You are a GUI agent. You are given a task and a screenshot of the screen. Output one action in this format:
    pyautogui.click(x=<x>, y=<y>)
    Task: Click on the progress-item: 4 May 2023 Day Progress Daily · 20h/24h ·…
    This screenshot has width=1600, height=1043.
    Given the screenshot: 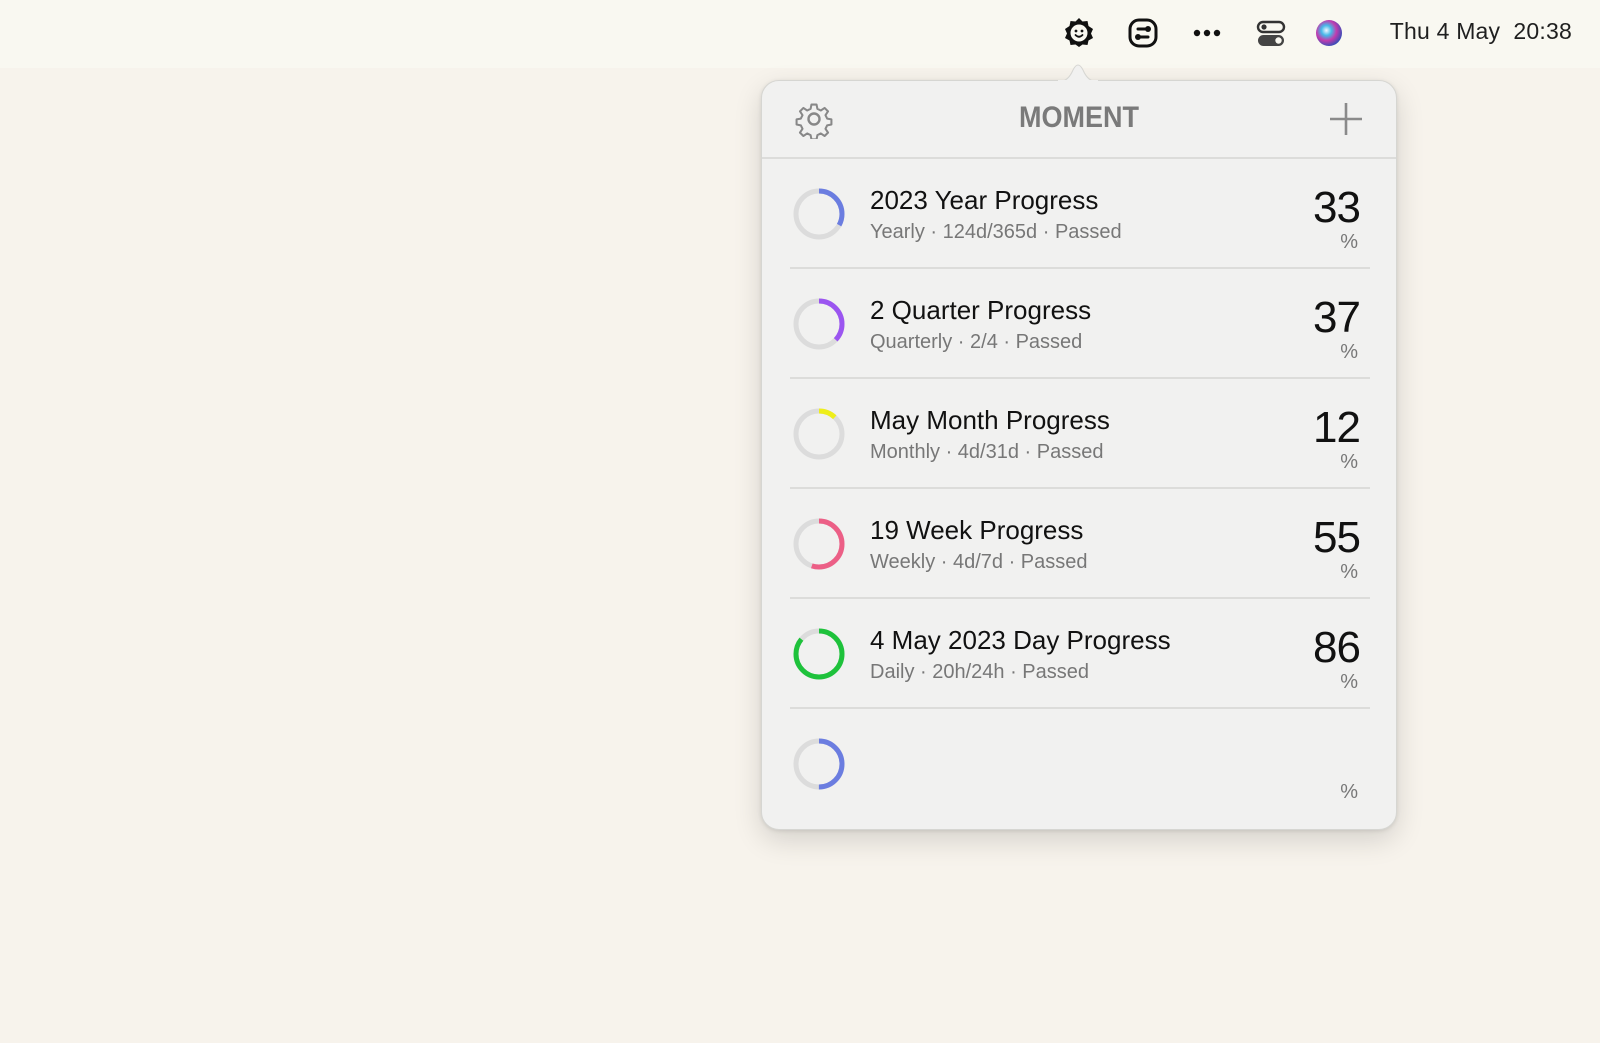 What is the action you would take?
    pyautogui.click(x=1080, y=654)
    